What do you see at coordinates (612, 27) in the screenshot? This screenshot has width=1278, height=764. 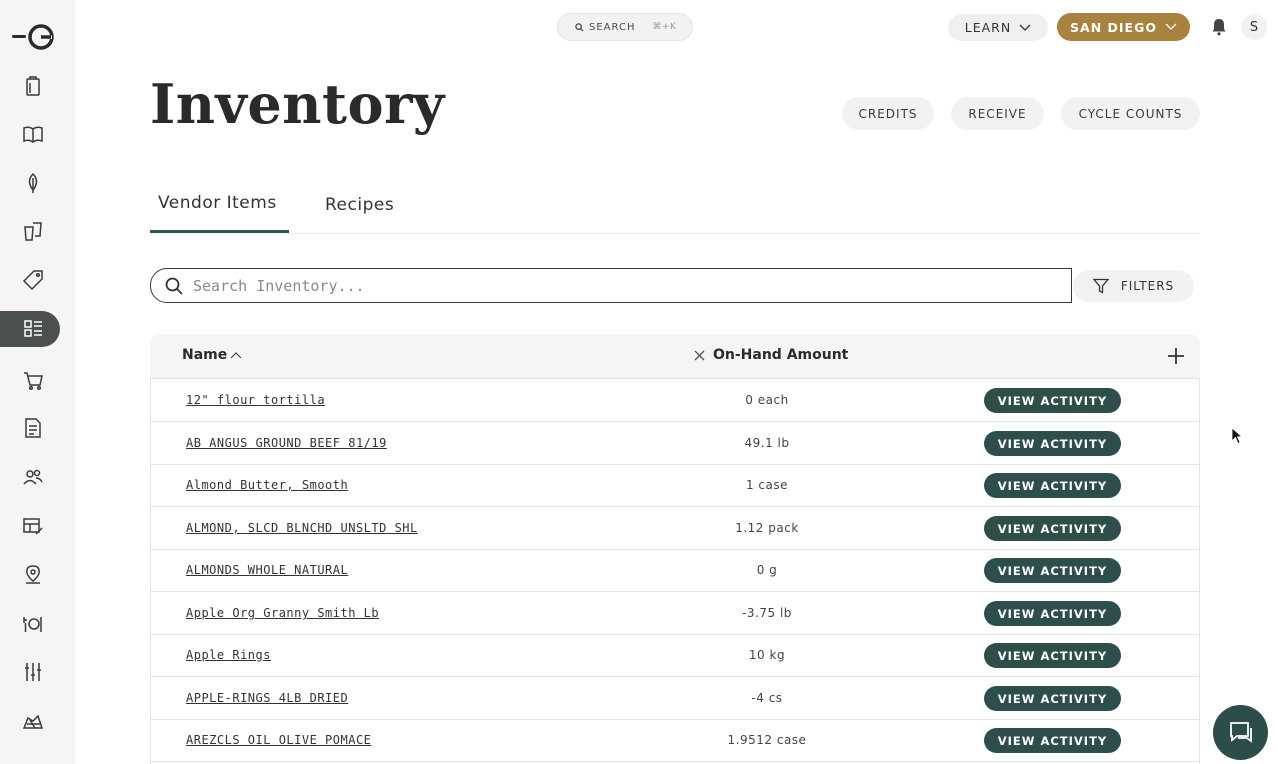 I see `global-search-label: SEARCH` at bounding box center [612, 27].